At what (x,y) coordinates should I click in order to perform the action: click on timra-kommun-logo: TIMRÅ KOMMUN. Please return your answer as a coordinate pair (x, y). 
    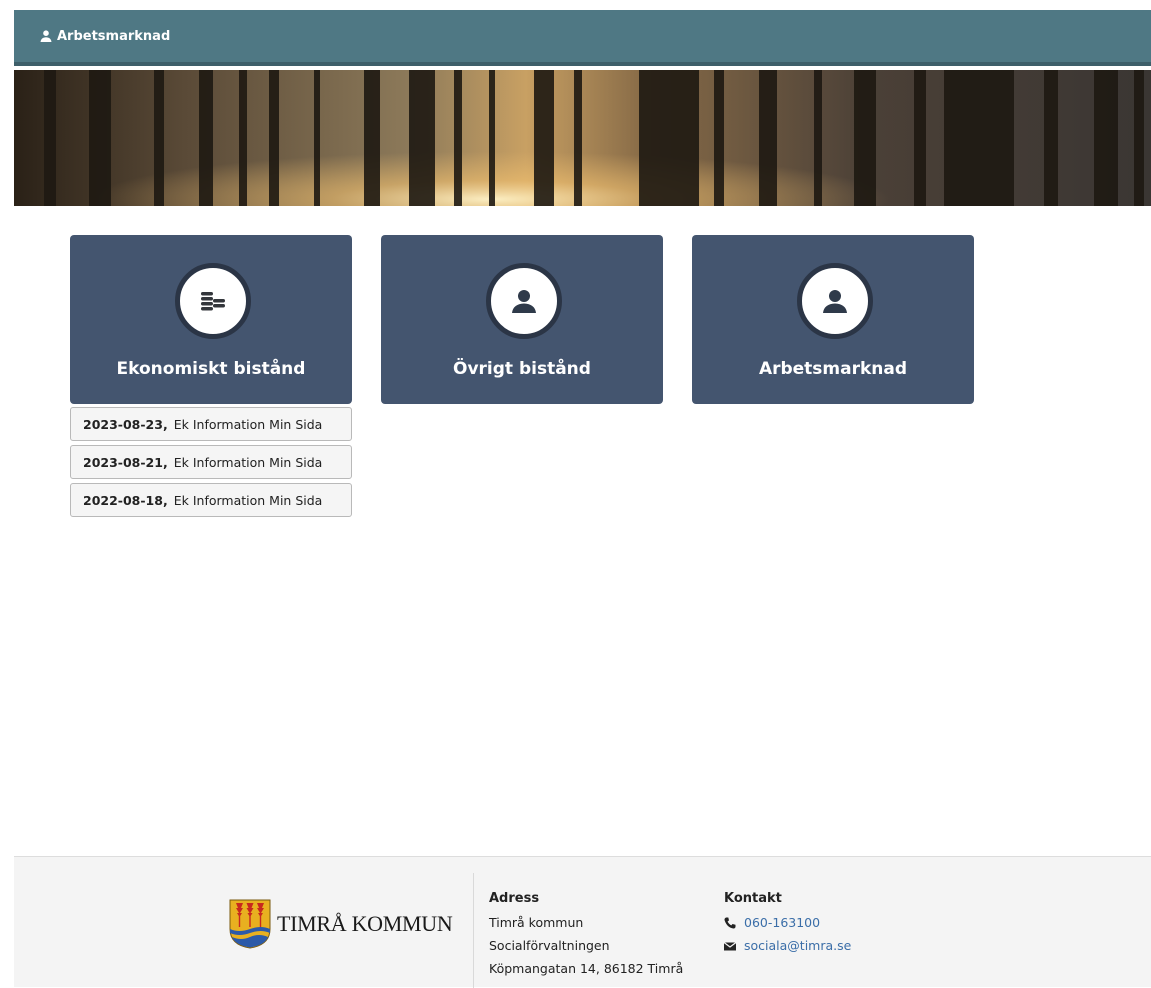
    Looking at the image, I should click on (341, 924).